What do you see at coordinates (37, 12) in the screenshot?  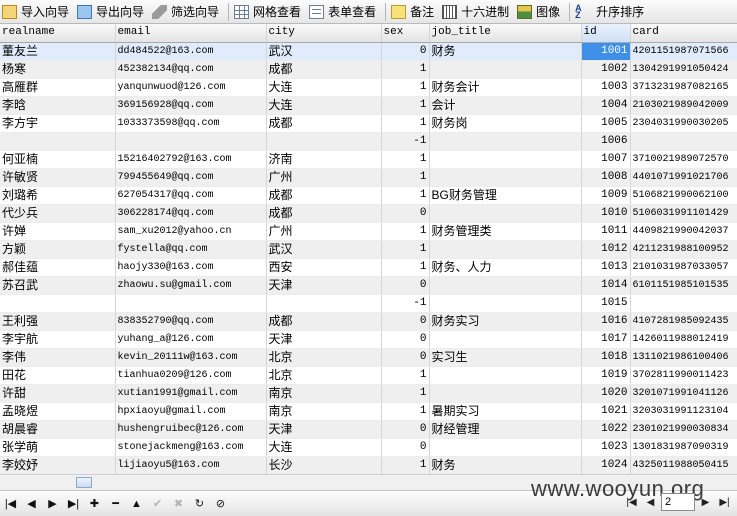 I see `import-wizard-button: 导入向导` at bounding box center [37, 12].